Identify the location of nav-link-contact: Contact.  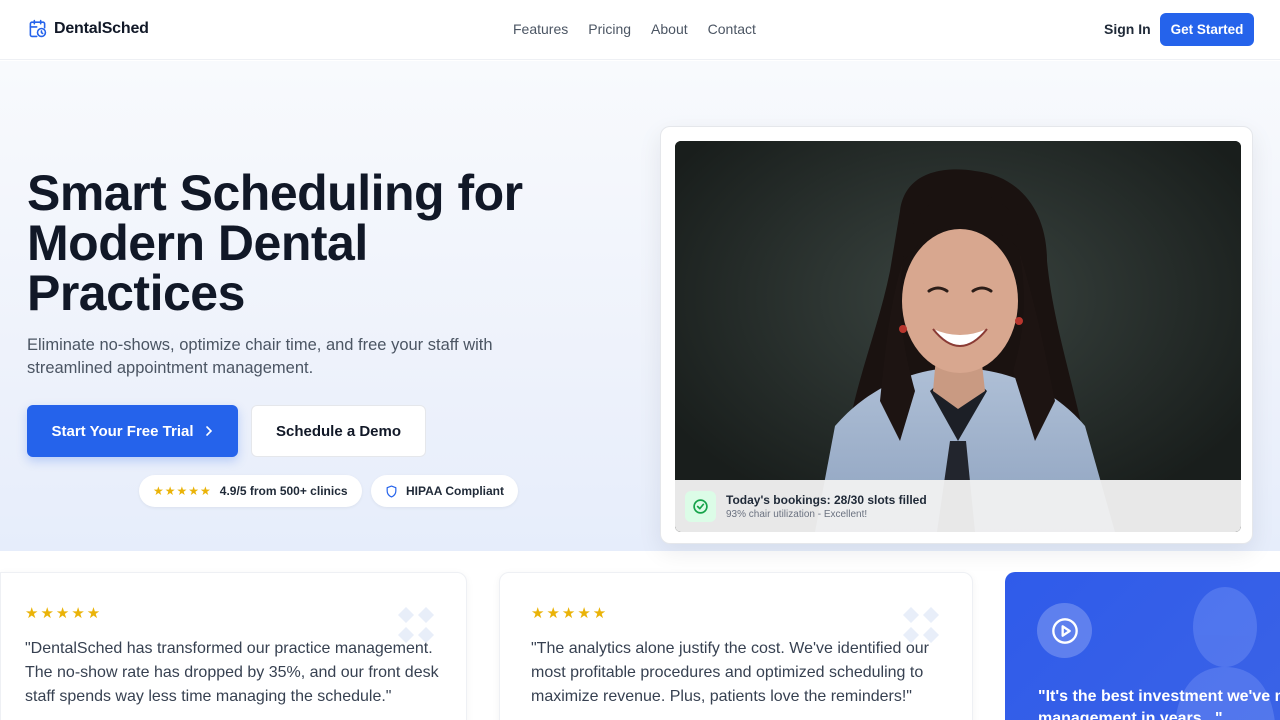
(732, 29).